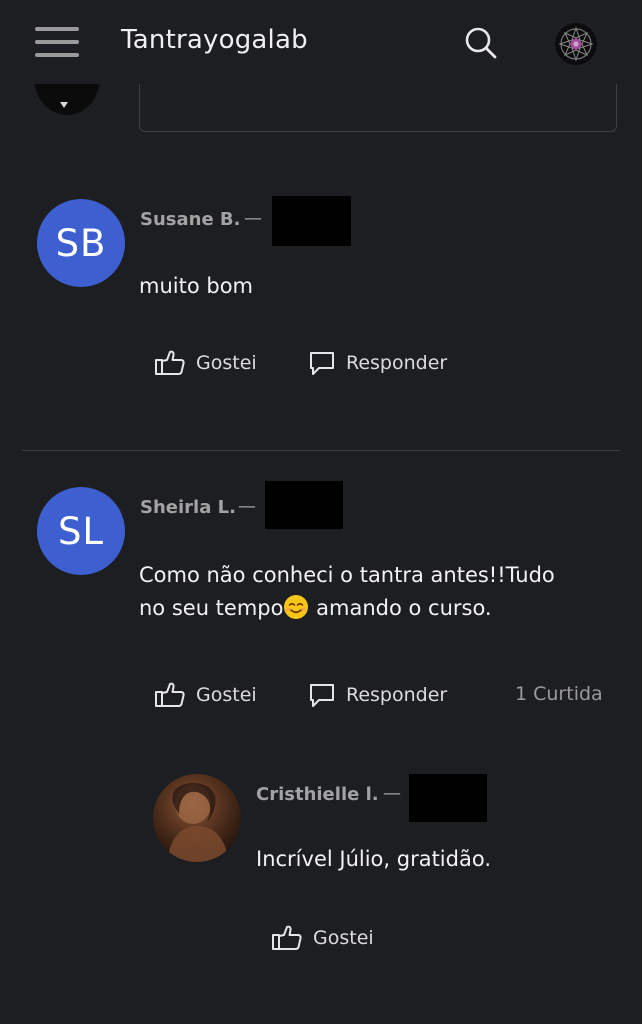  Describe the element at coordinates (57, 42) in the screenshot. I see `hamburger-icon` at that location.